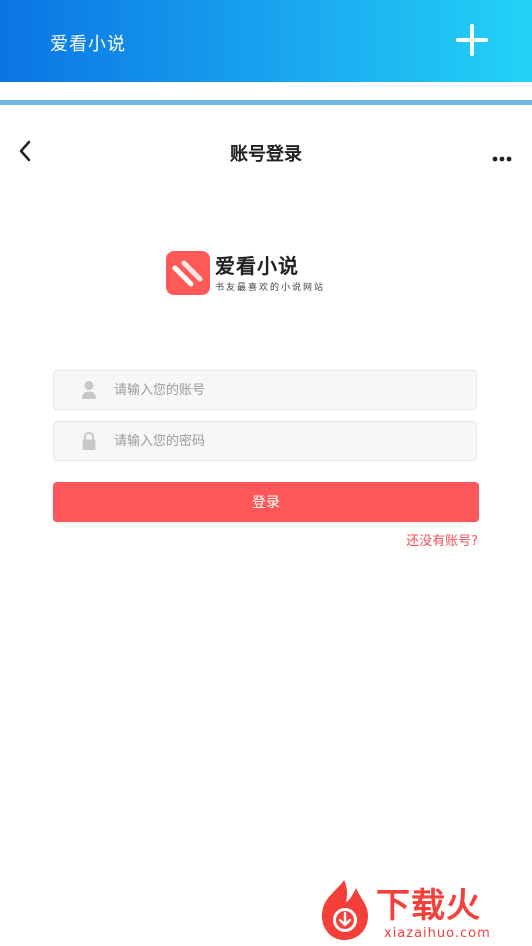 This screenshot has height=946, width=532. What do you see at coordinates (266, 41) in the screenshot?
I see `app-top-bar: 爱看小说` at bounding box center [266, 41].